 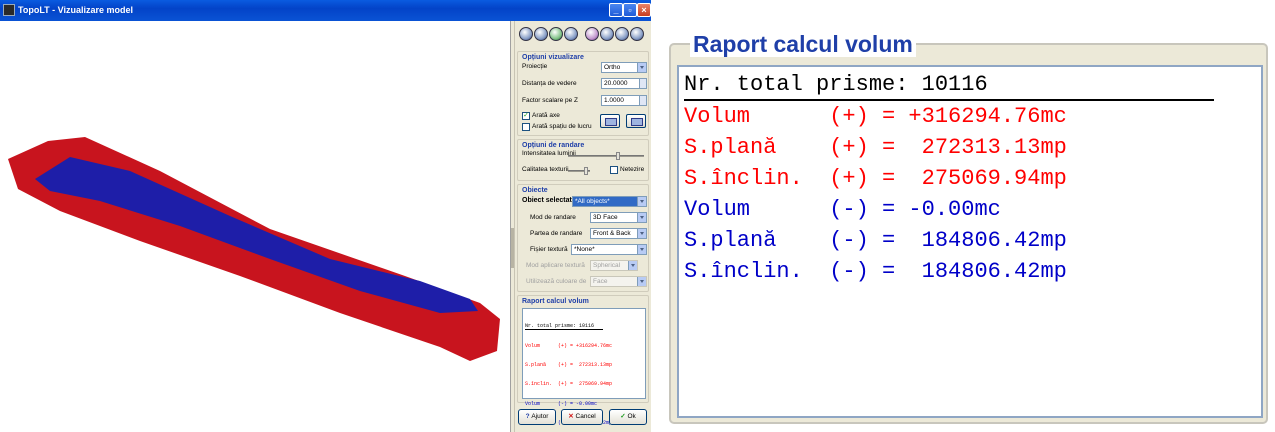 I want to click on zscale-field: 1.0000, so click(x=624, y=100).